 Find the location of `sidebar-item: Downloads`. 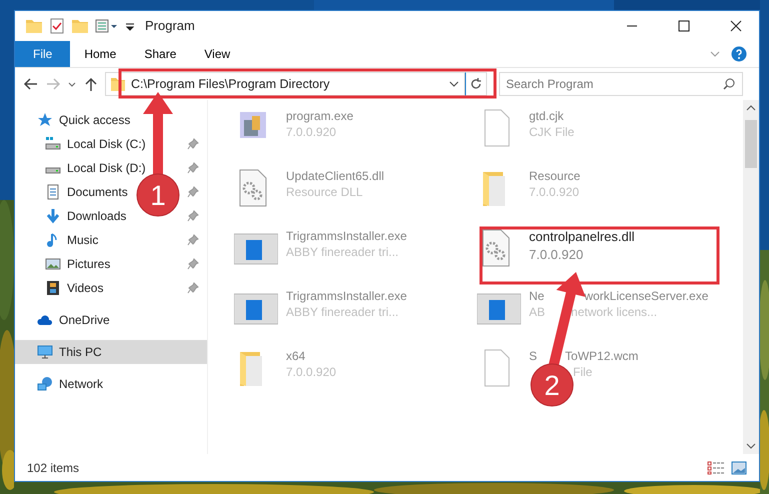

sidebar-item: Downloads is located at coordinates (96, 216).